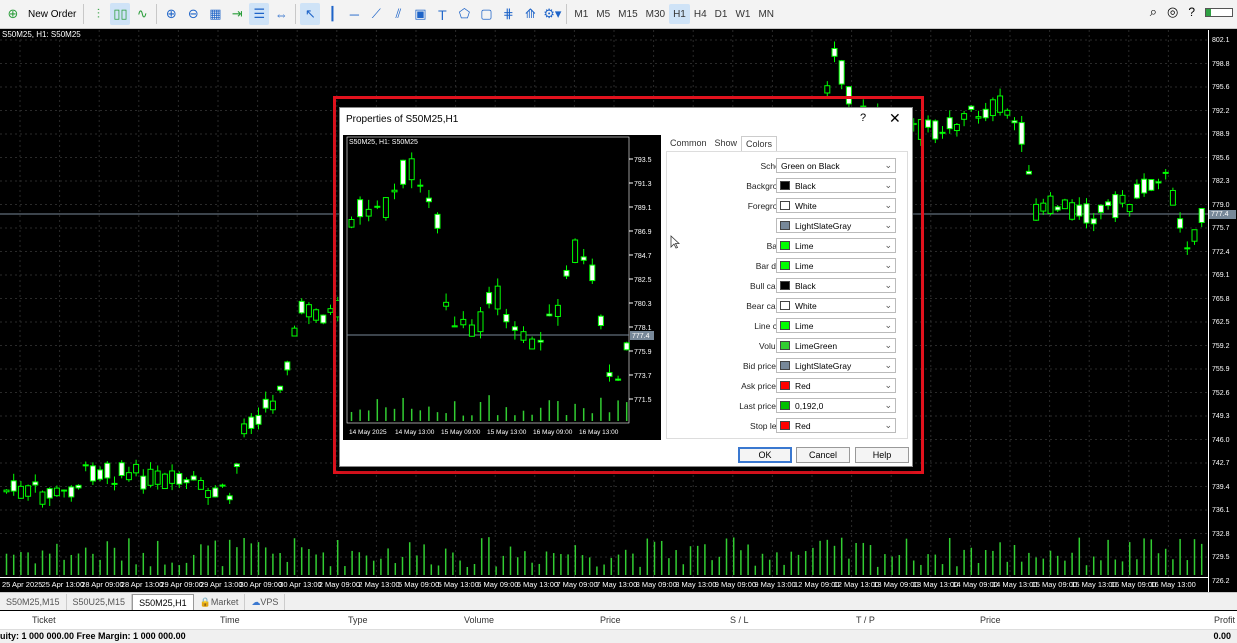 This screenshot has height=643, width=1237. What do you see at coordinates (742, 14) in the screenshot?
I see `timeframe-w1: W1` at bounding box center [742, 14].